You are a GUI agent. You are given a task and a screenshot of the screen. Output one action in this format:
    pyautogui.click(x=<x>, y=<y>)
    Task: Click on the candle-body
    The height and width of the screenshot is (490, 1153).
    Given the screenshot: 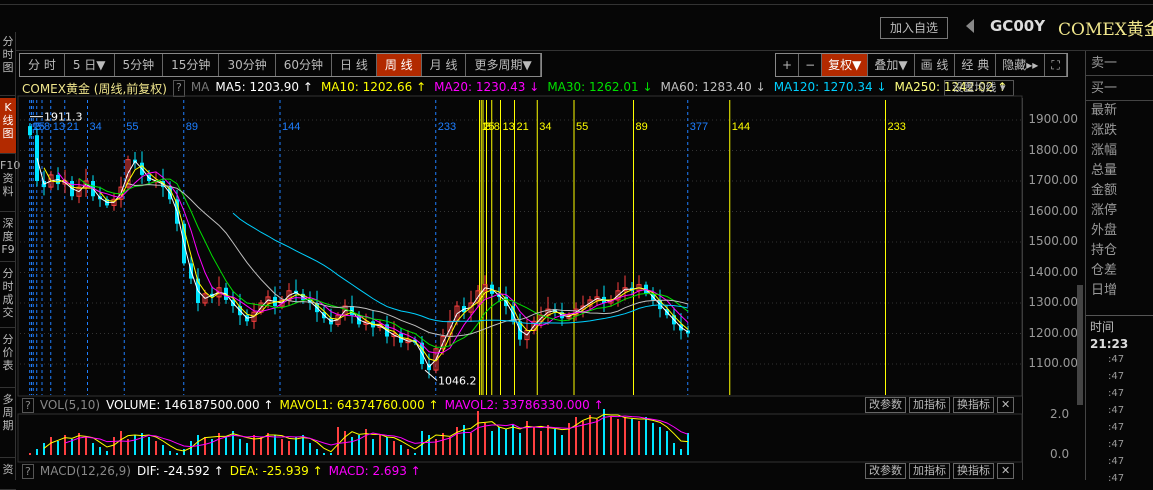 What is the action you would take?
    pyautogui.click(x=30, y=131)
    